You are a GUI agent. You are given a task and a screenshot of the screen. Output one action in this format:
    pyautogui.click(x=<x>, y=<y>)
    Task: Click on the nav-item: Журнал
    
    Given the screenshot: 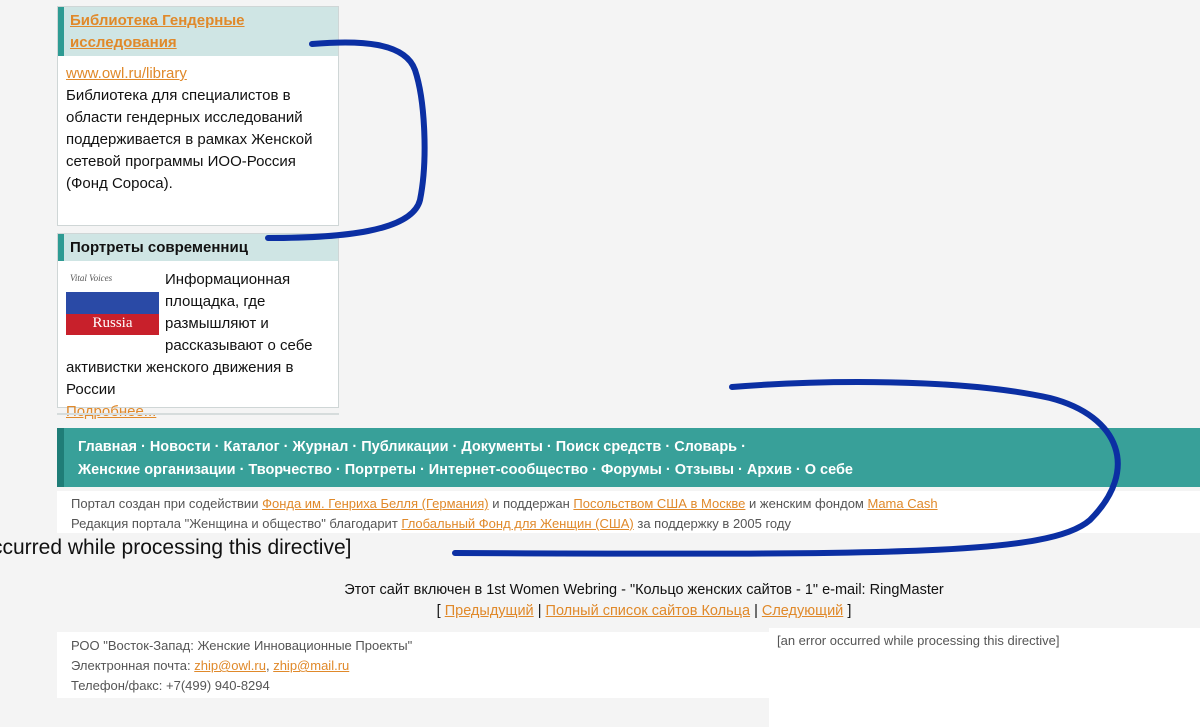 What is the action you would take?
    pyautogui.click(x=321, y=447)
    